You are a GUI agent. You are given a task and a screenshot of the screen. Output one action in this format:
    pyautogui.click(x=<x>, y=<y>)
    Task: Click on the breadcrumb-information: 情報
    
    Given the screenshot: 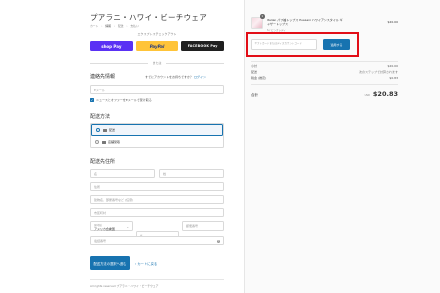 What is the action you would take?
    pyautogui.click(x=108, y=26)
    